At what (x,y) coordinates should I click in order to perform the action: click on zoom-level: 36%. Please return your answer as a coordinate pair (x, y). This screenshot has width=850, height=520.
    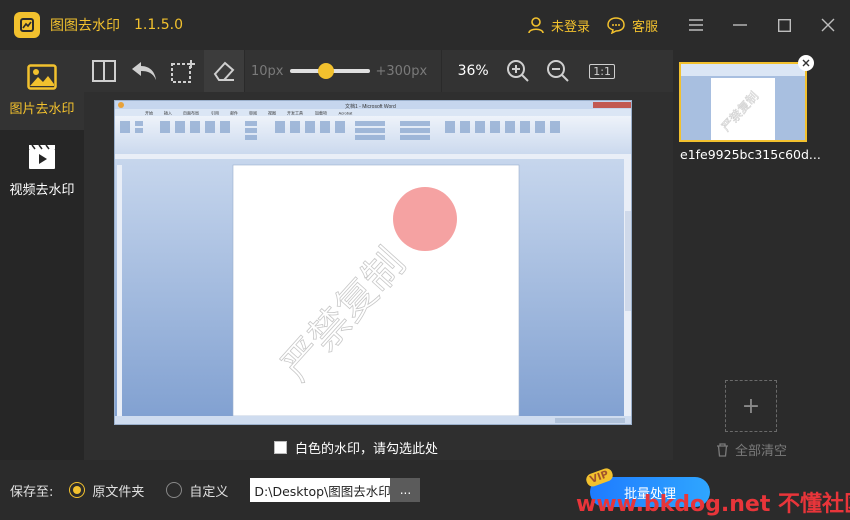
    Looking at the image, I should click on (473, 71).